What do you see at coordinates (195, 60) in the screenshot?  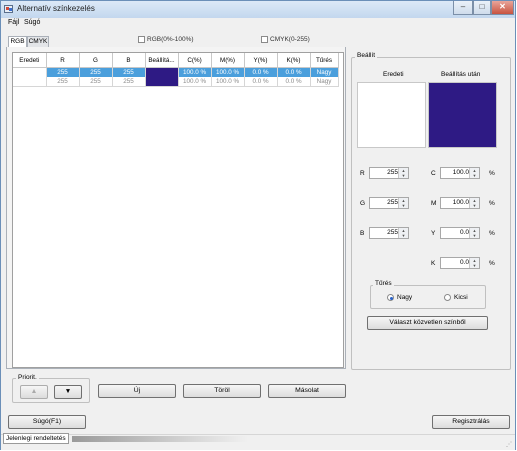 I see `col-c: C(%)` at bounding box center [195, 60].